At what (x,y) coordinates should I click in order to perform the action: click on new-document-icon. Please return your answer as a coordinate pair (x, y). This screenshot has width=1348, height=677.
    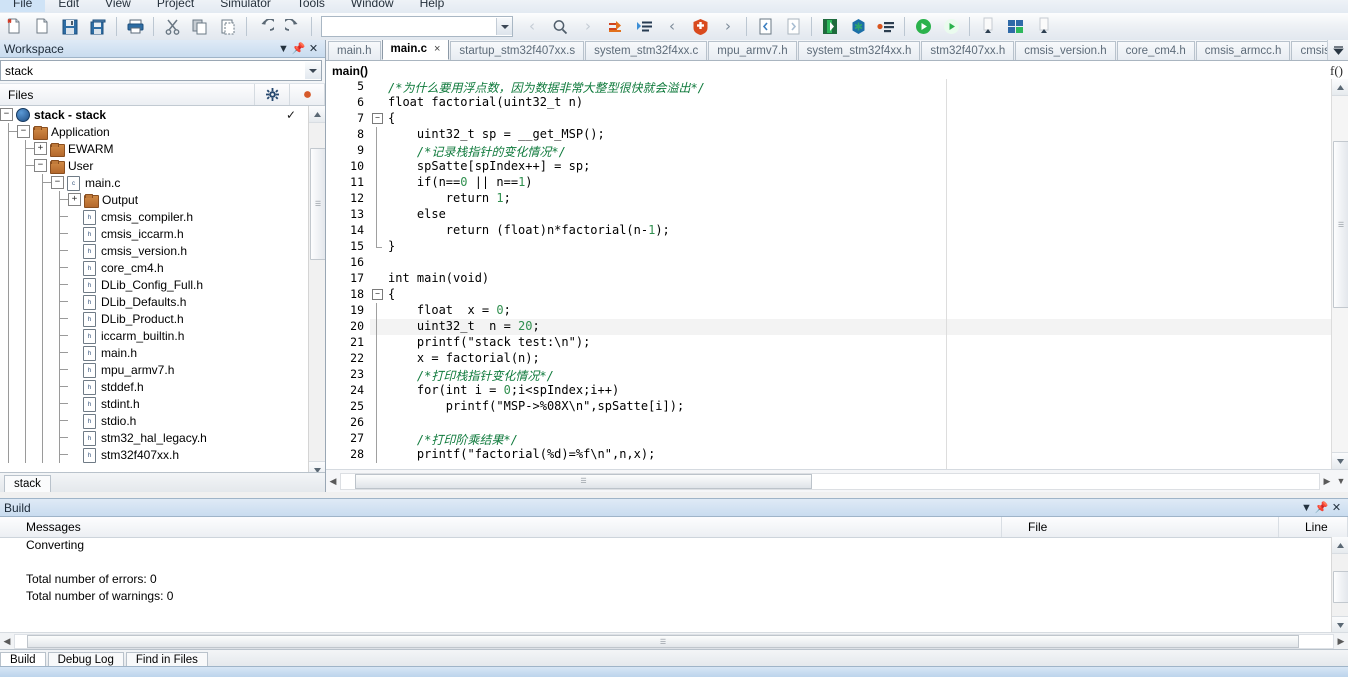
    Looking at the image, I should click on (14, 26).